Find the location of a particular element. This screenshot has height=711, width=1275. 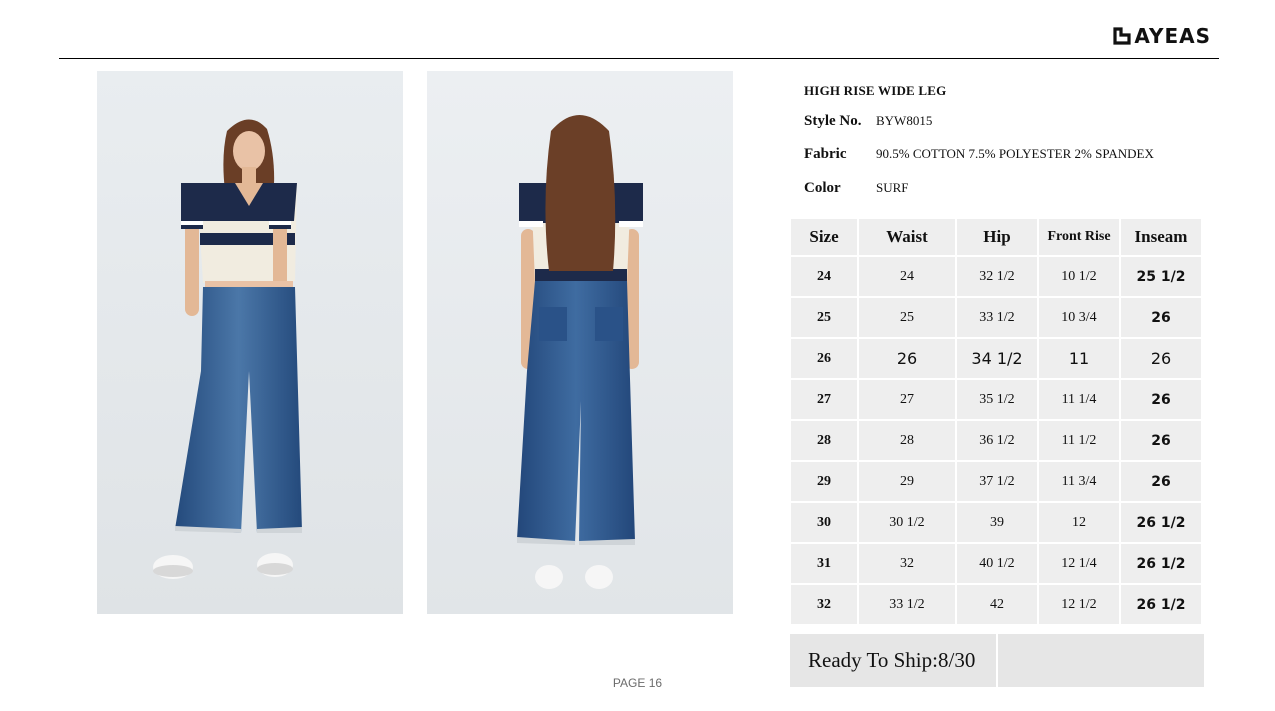

table-row: 26 26 34 1/2 11 26 is located at coordinates (996, 358).